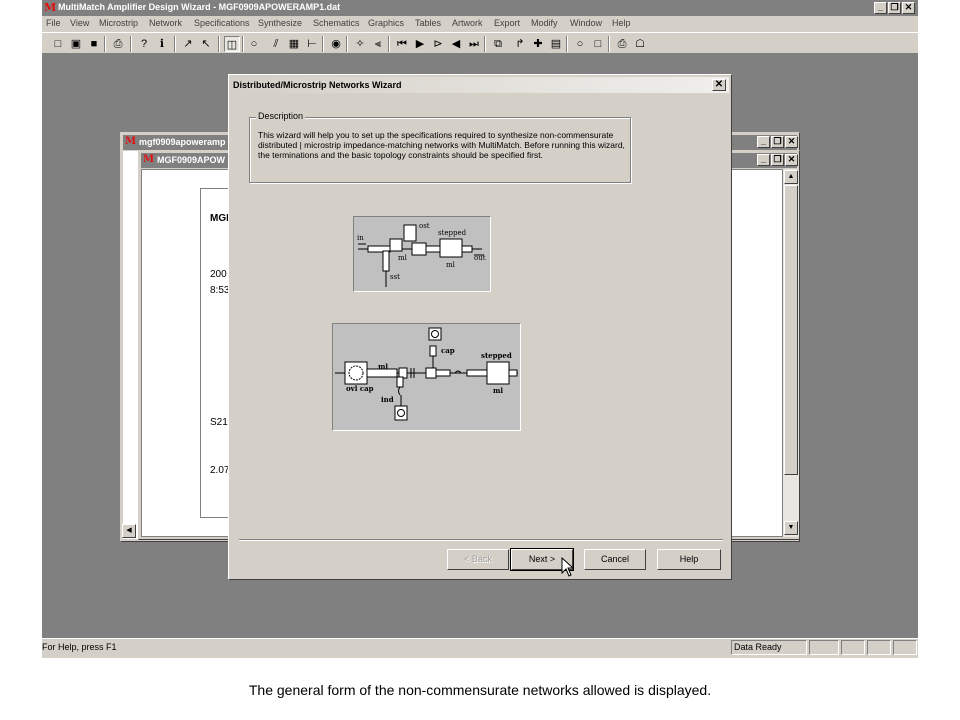 The width and height of the screenshot is (960, 720). What do you see at coordinates (387, 399) in the screenshot?
I see `label-ind: ind` at bounding box center [387, 399].